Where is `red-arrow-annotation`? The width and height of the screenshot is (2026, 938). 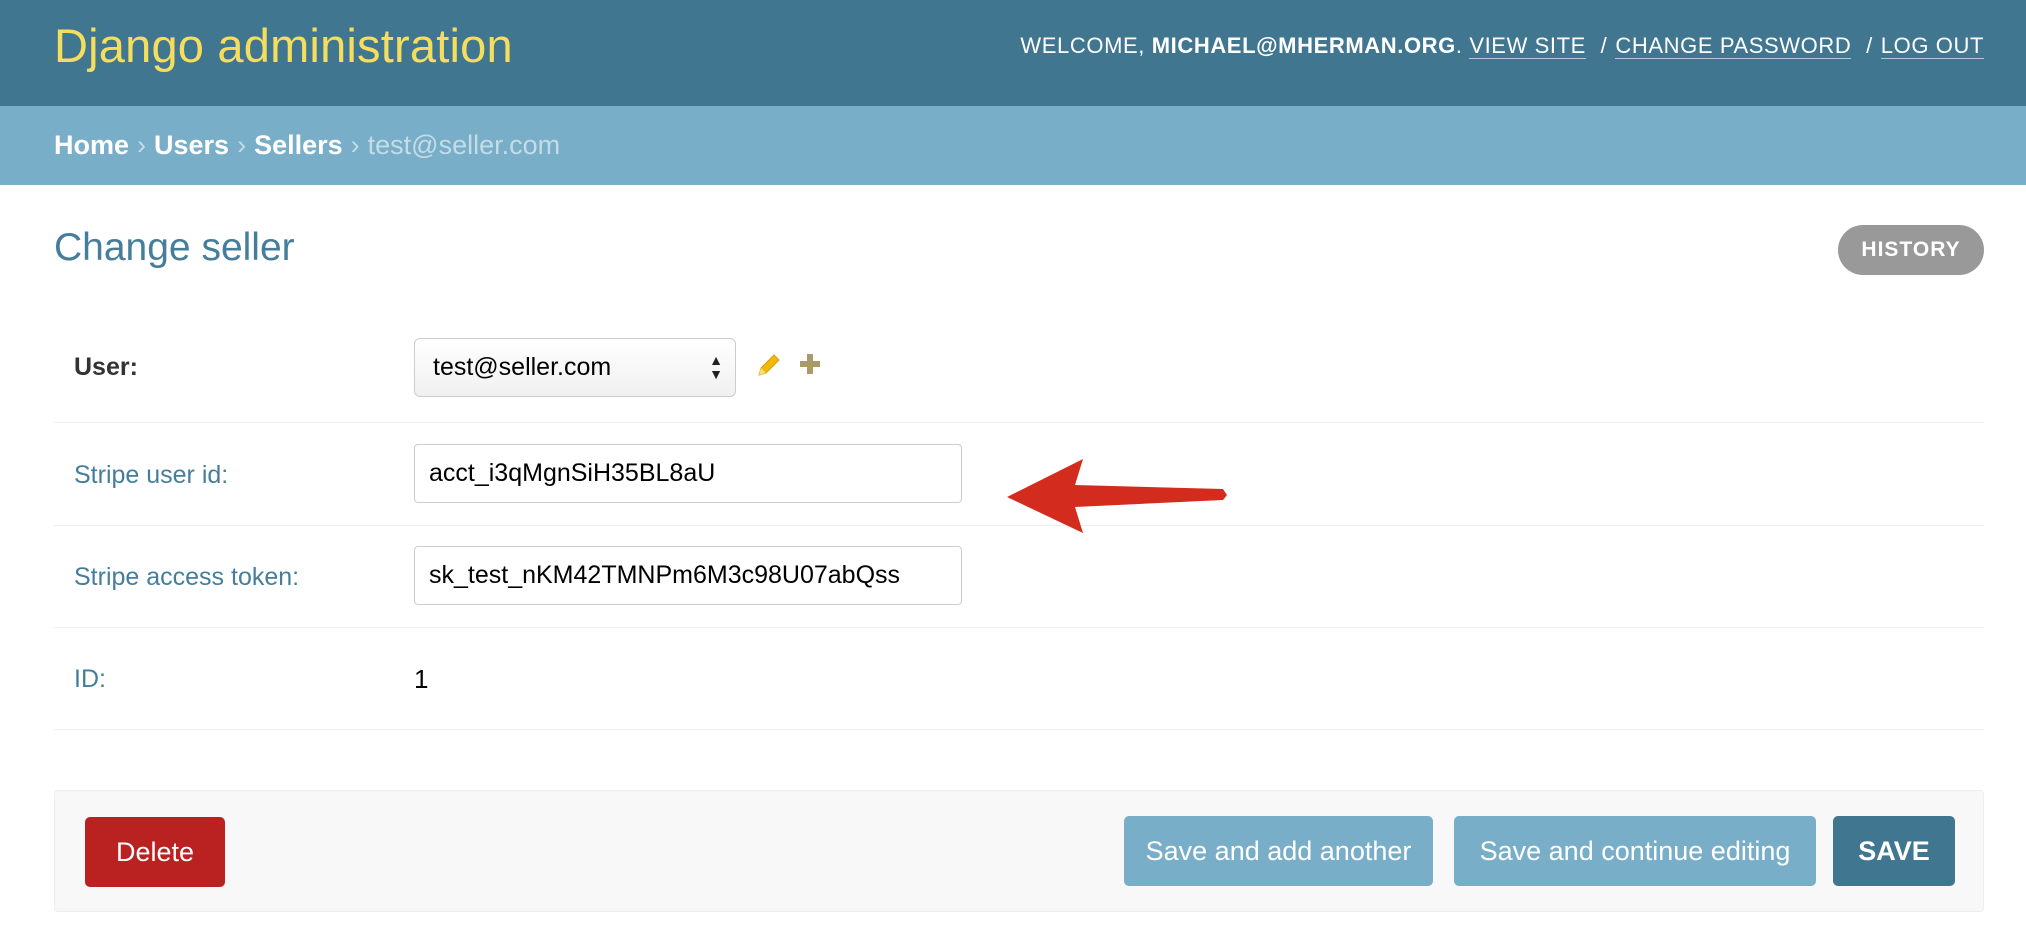 red-arrow-annotation is located at coordinates (1117, 496).